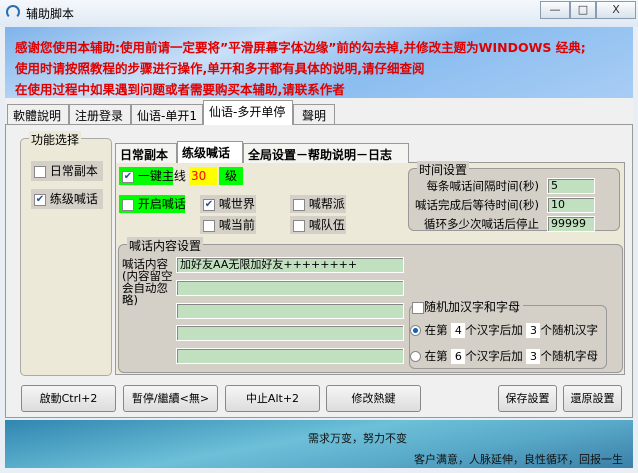 The image size is (638, 473). I want to click on checkbox-label: 日常副本, so click(73, 171).